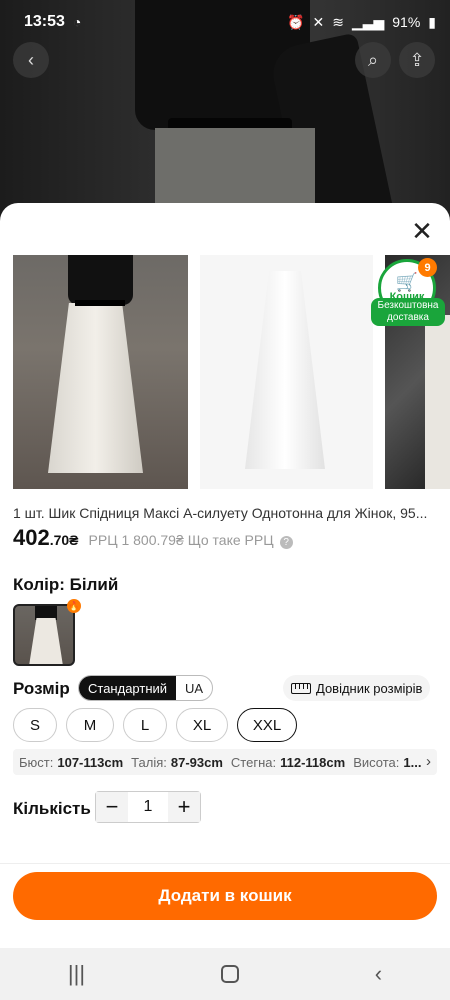  I want to click on fire-icon: 🔥, so click(74, 606).